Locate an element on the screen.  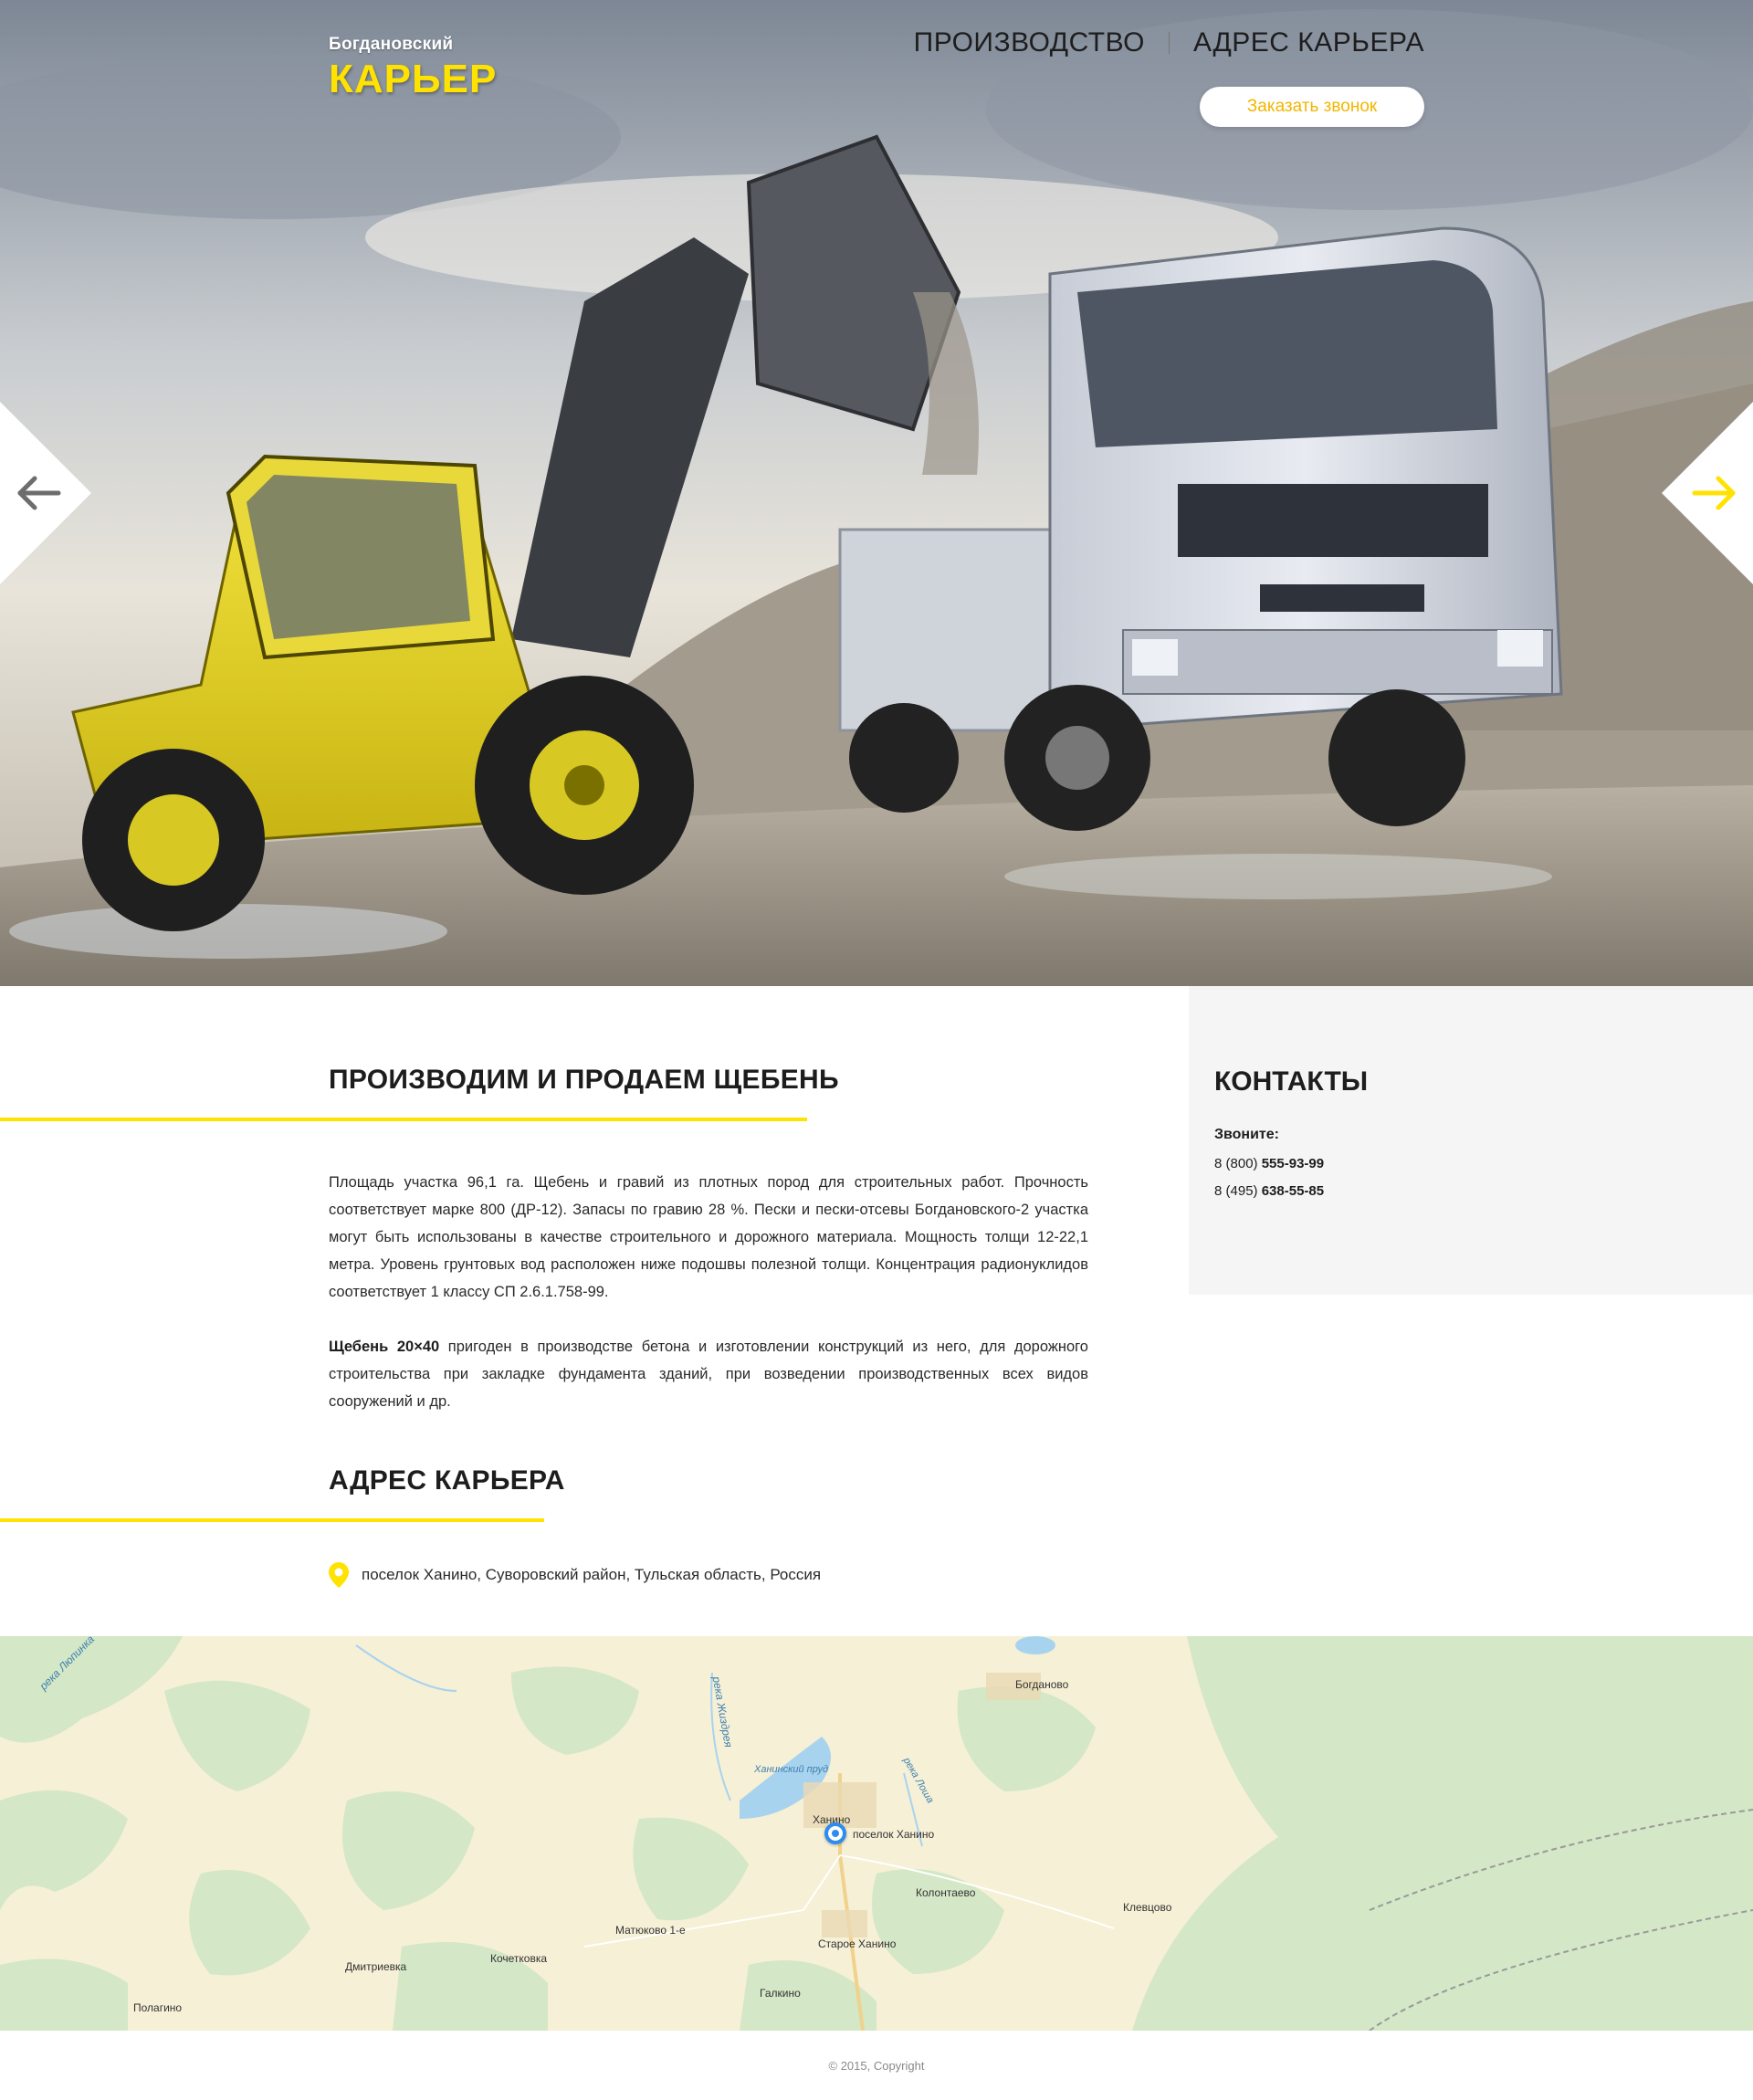
map-label: Колонтаево is located at coordinates (946, 1892).